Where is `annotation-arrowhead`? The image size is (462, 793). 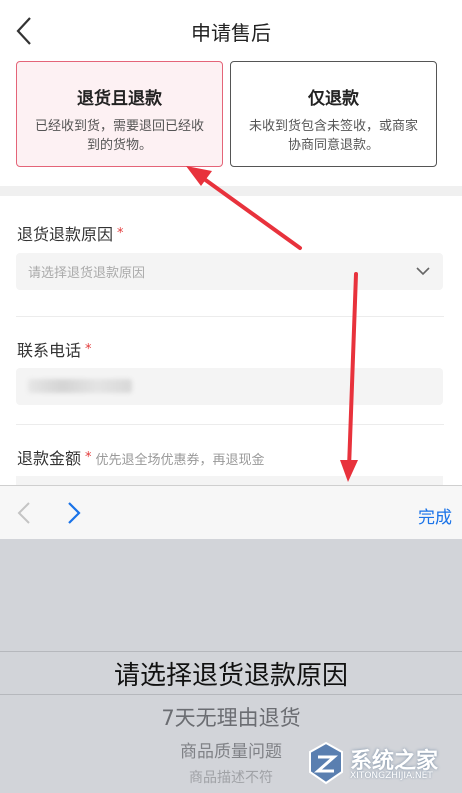 annotation-arrowhead is located at coordinates (199, 176).